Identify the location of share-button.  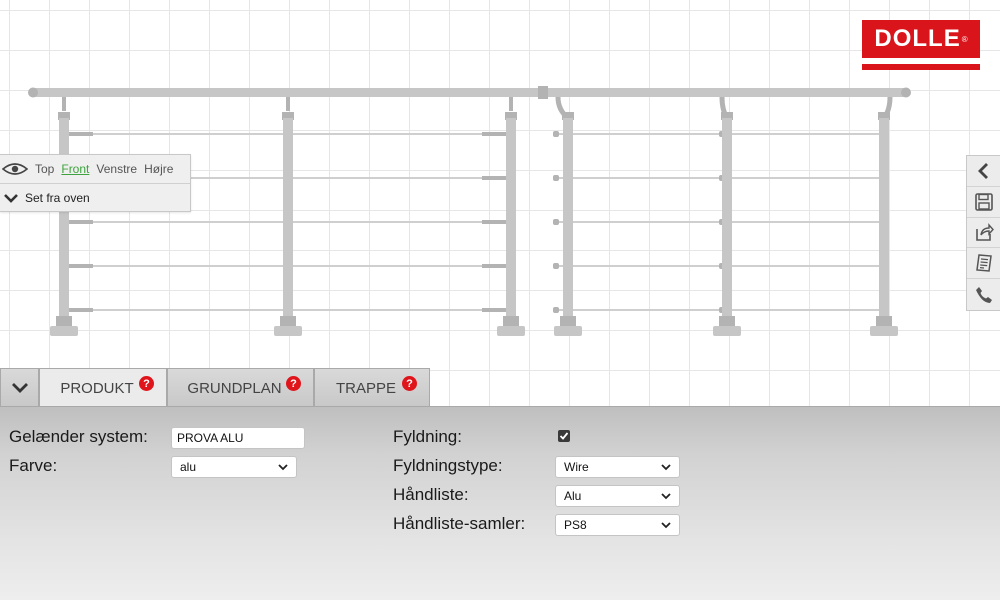
(983, 233).